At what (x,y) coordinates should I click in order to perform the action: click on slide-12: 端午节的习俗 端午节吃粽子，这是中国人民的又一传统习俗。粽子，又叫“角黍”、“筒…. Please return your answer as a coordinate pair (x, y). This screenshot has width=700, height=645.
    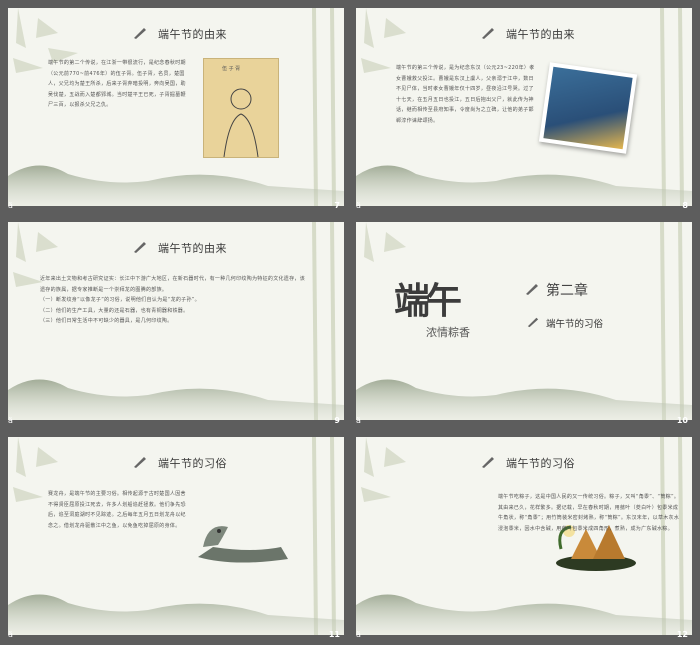
    Looking at the image, I should click on (524, 536).